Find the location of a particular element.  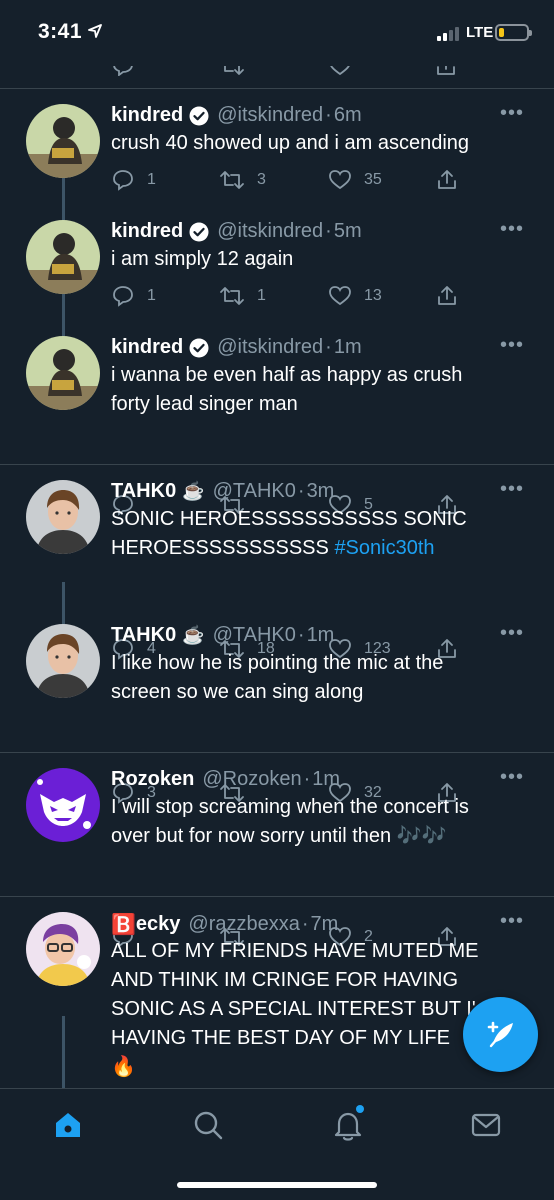

tweet-text-line: screen so we can sing along is located at coordinates (237, 692).